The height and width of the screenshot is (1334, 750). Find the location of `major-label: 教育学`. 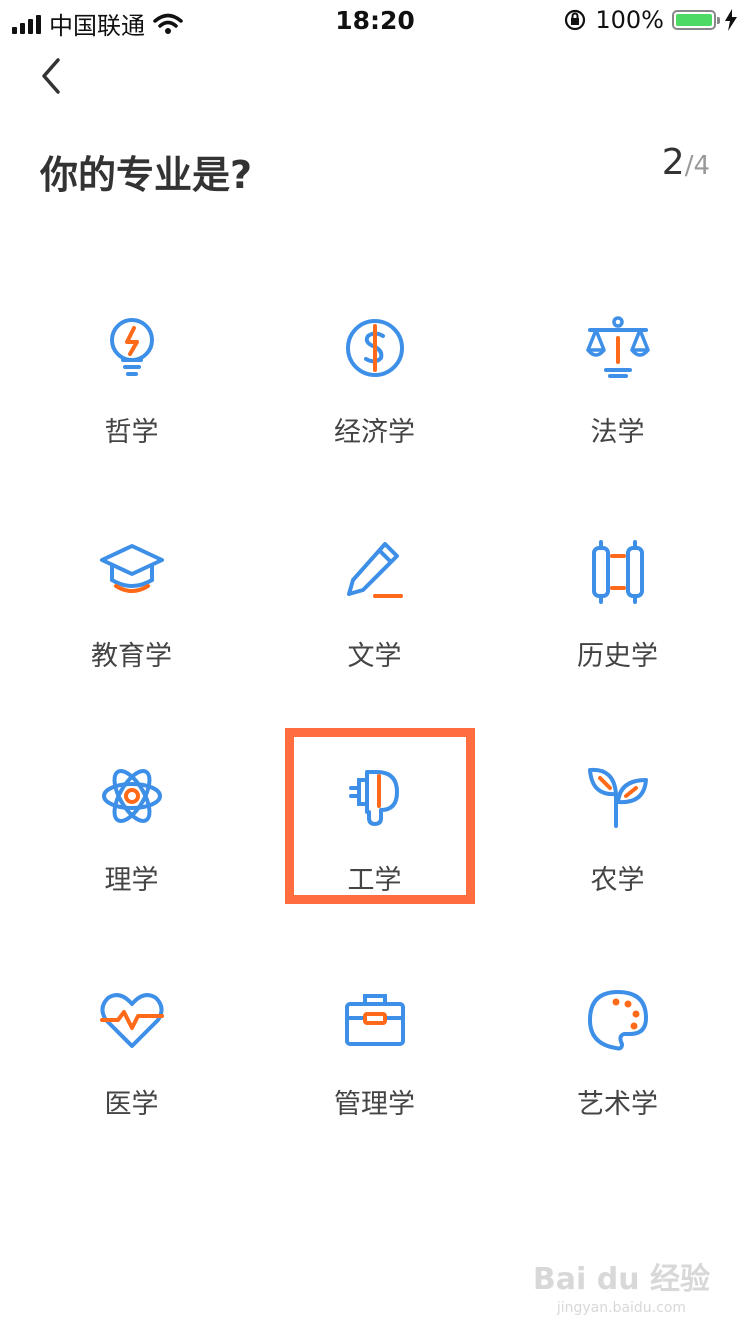

major-label: 教育学 is located at coordinates (131, 656).